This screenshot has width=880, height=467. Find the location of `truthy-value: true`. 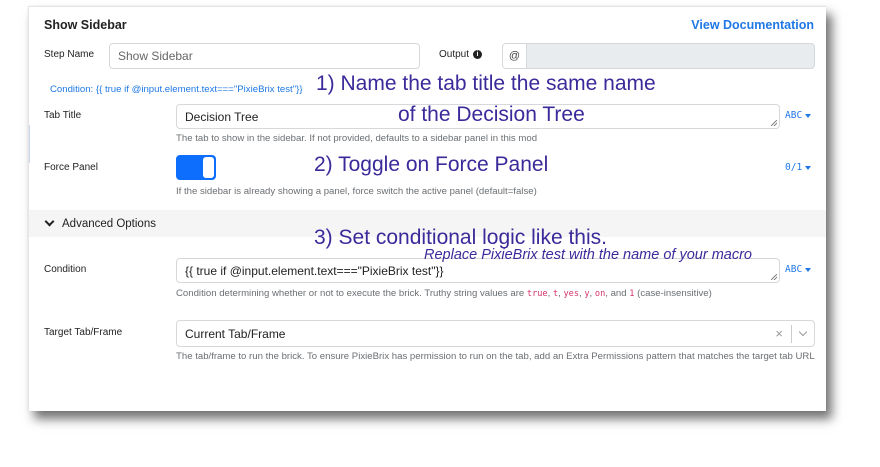

truthy-value: true is located at coordinates (537, 294).